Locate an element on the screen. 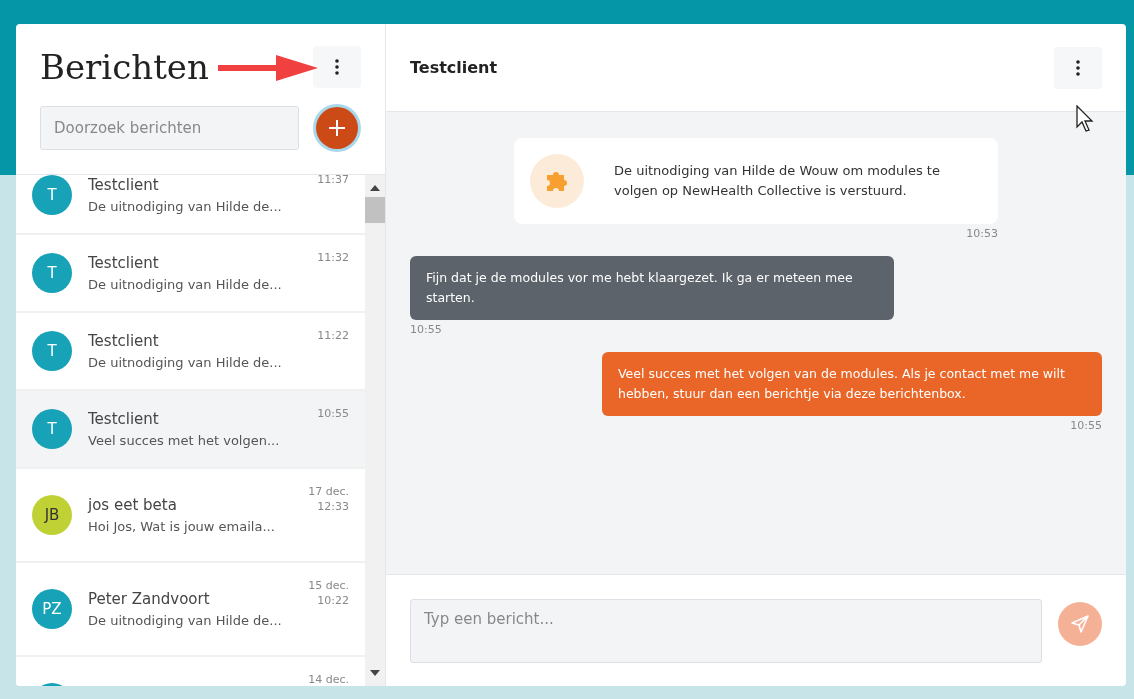 The height and width of the screenshot is (699, 1134). time-label: 12:33 is located at coordinates (333, 506).